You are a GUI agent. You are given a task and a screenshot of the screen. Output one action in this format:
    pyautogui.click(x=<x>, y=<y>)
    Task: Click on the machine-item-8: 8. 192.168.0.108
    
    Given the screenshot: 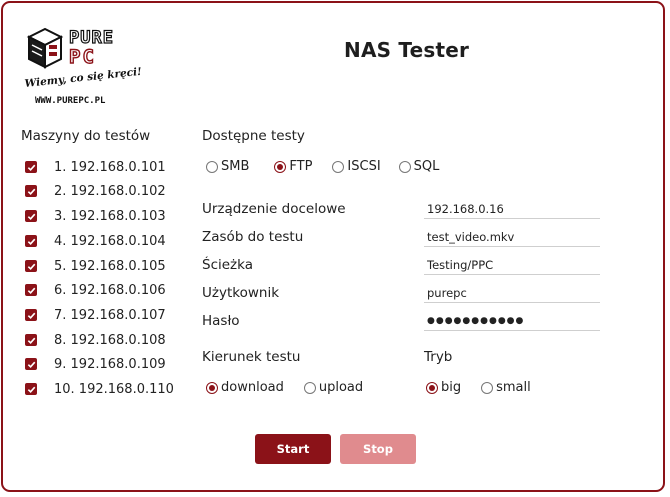 What is the action you would take?
    pyautogui.click(x=95, y=340)
    